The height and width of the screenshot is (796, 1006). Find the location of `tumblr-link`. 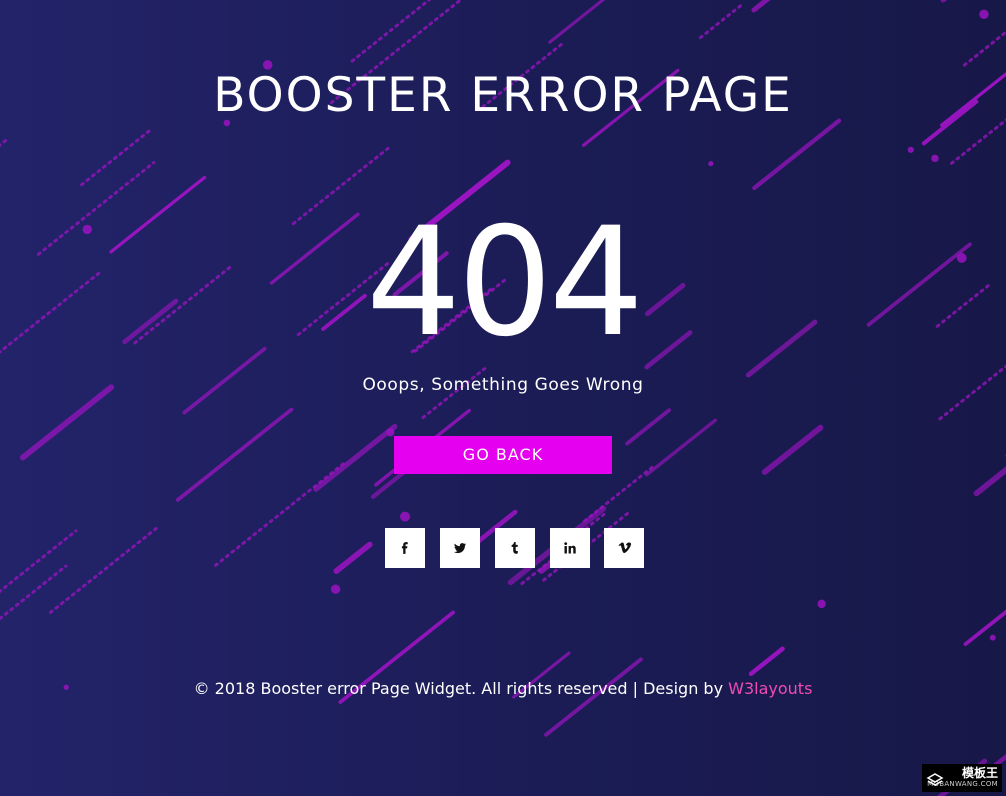

tumblr-link is located at coordinates (515, 548).